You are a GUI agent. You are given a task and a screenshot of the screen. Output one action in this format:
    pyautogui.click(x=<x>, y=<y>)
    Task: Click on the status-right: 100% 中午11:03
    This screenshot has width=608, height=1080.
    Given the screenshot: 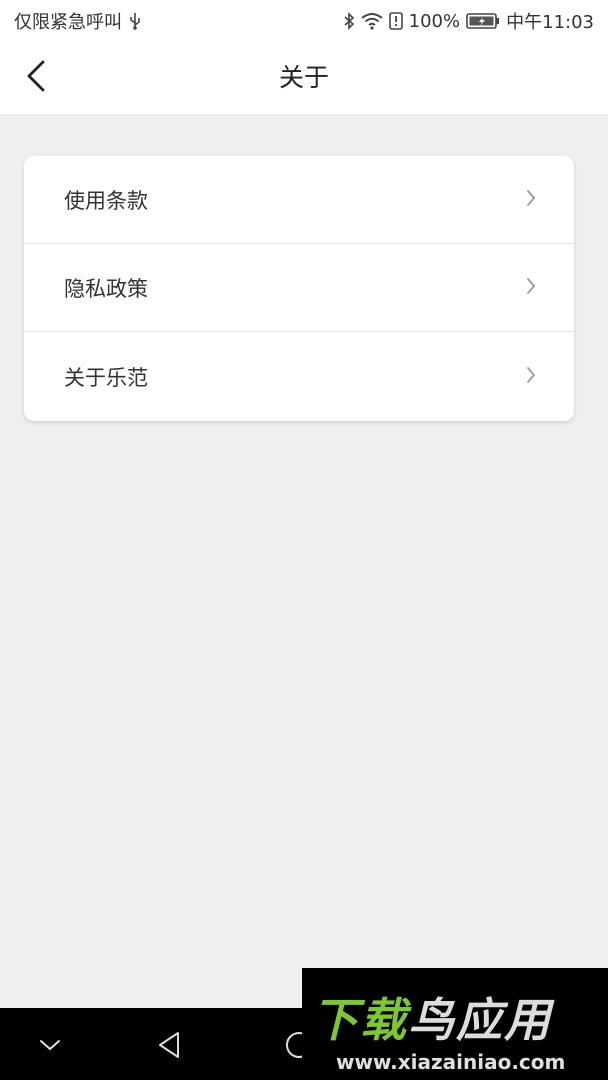 What is the action you would take?
    pyautogui.click(x=475, y=21)
    